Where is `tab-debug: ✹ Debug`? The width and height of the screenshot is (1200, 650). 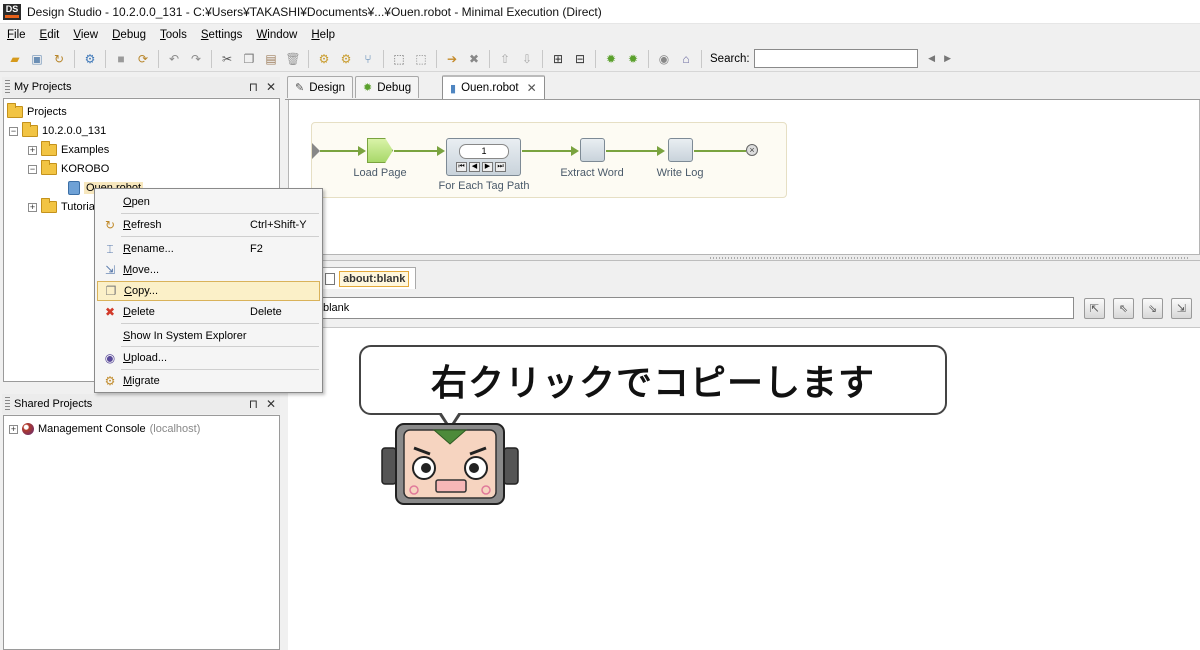 tab-debug: ✹ Debug is located at coordinates (387, 87).